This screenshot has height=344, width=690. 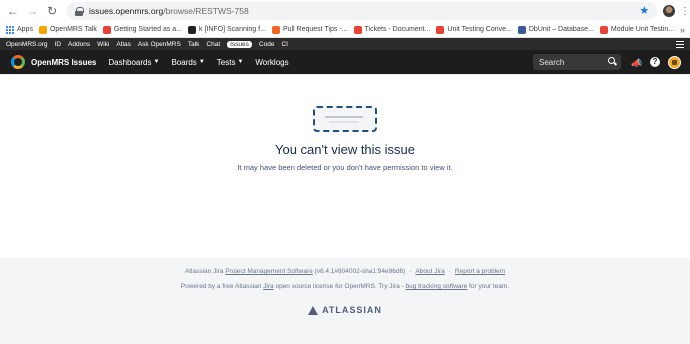 I want to click on powered-suffix: for your team., so click(x=488, y=286).